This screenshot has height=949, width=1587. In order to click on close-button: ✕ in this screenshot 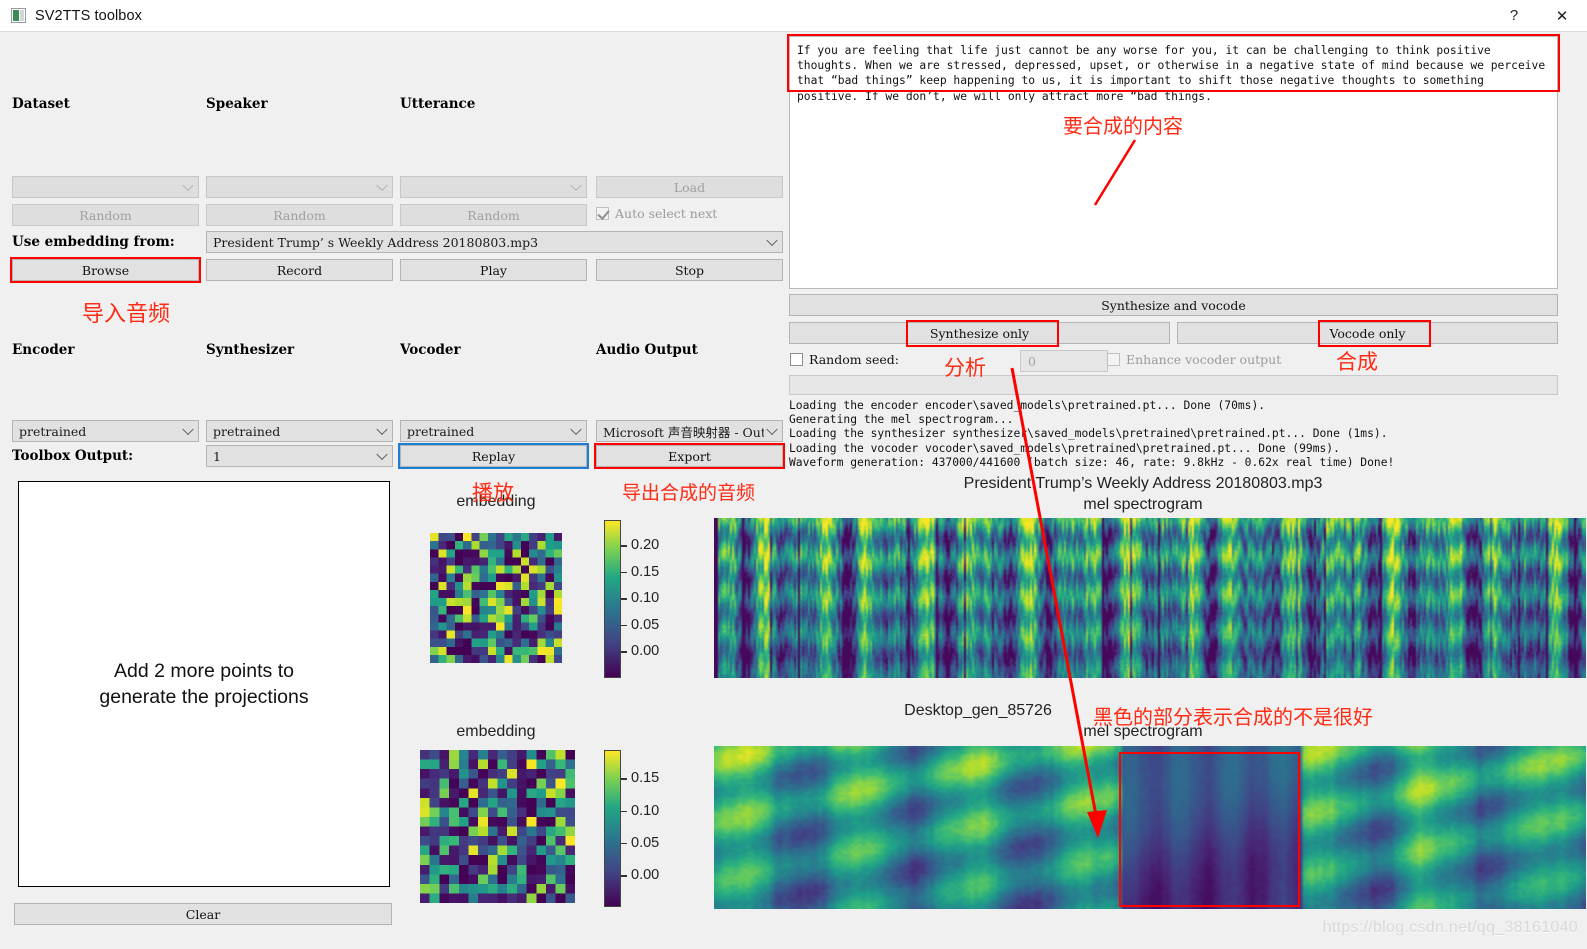, I will do `click(1562, 16)`.